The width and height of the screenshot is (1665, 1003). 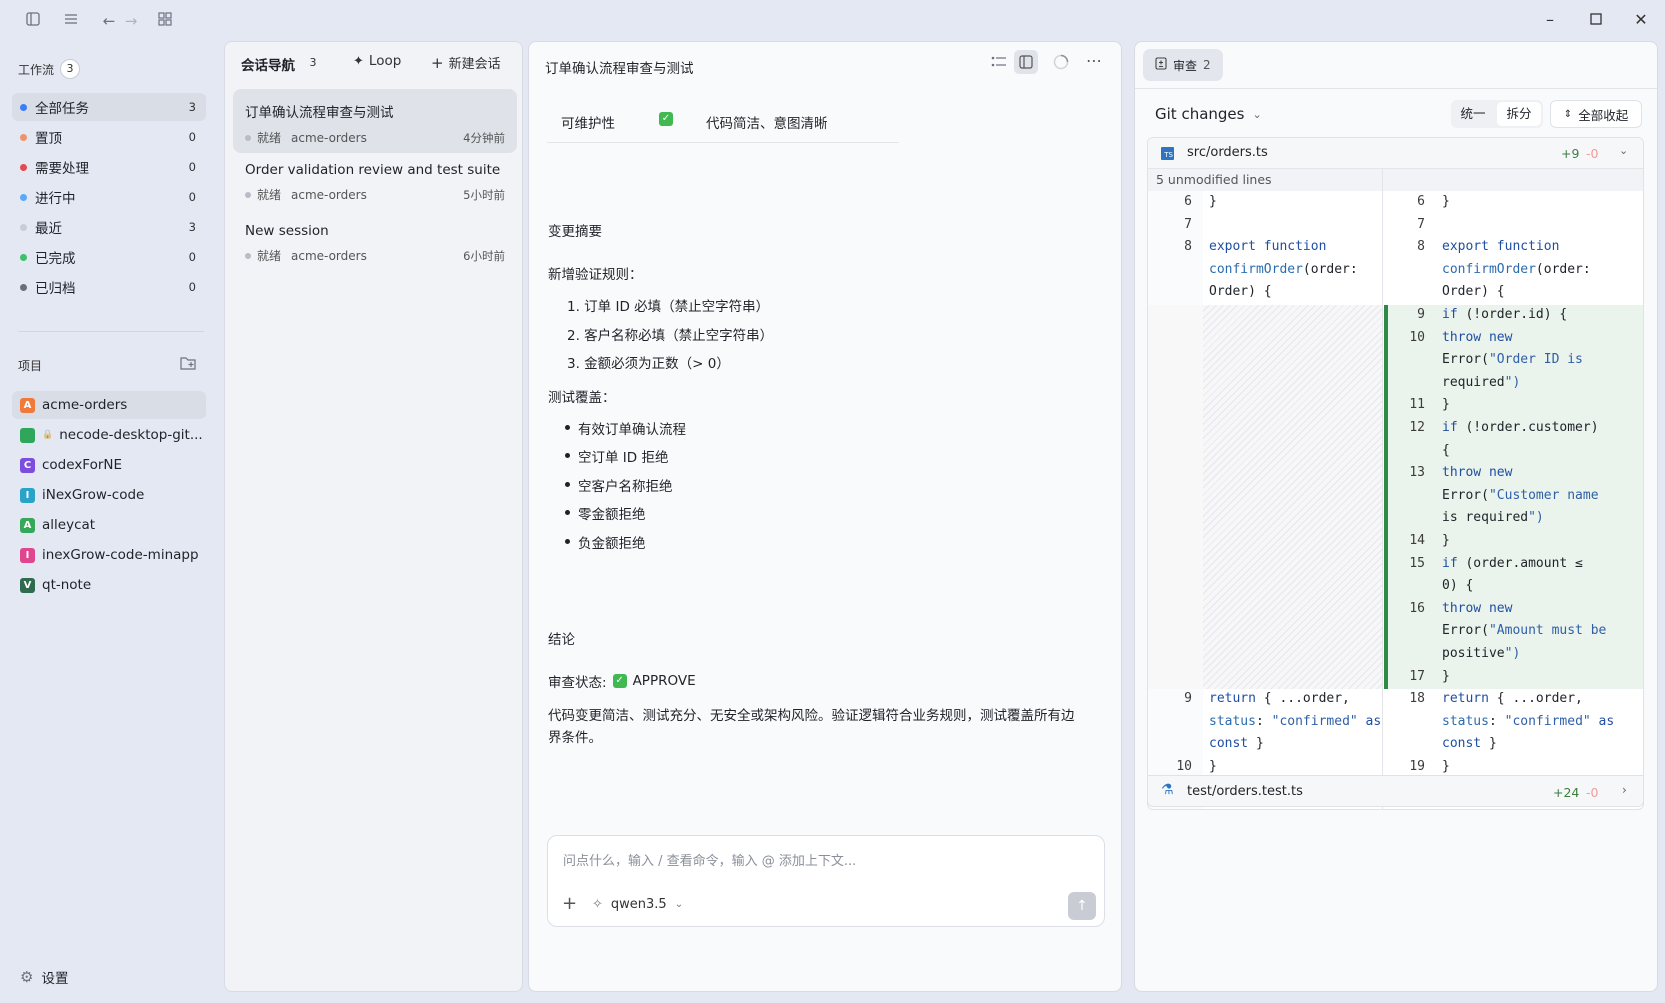 I want to click on sparkle-icon: ✦, so click(x=358, y=61).